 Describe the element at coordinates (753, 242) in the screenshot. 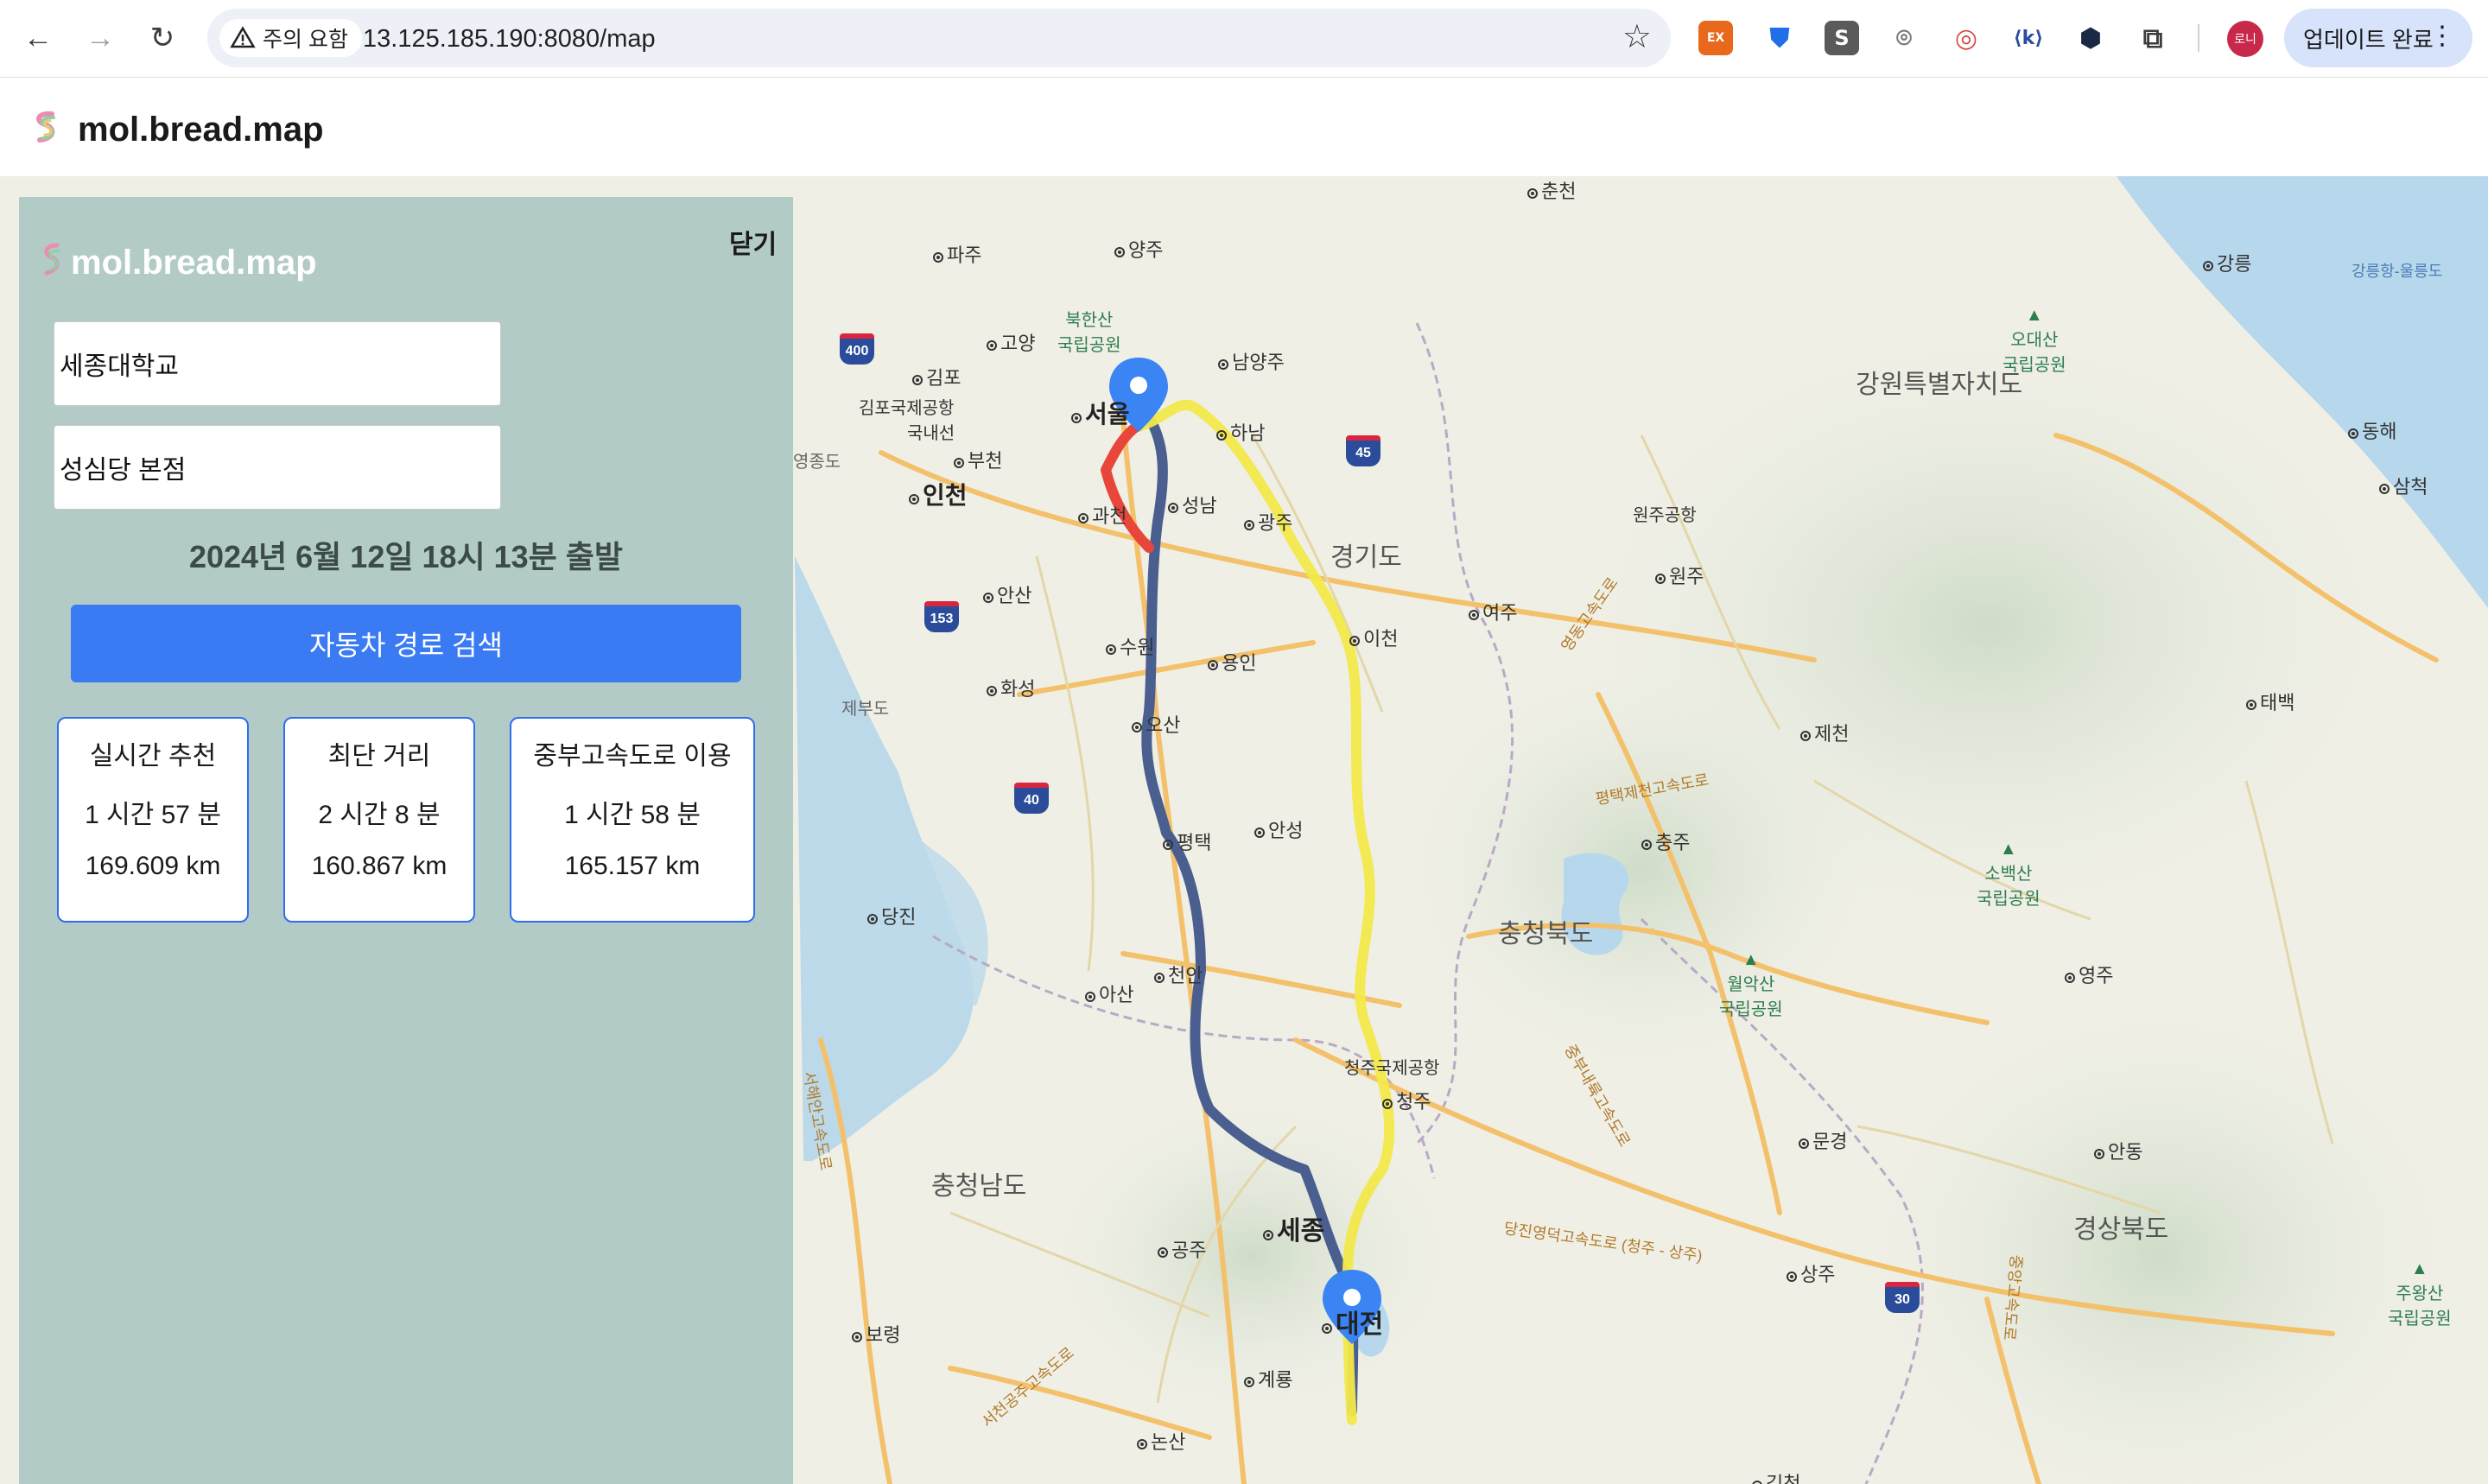

I see `close-button: 닫기` at that location.